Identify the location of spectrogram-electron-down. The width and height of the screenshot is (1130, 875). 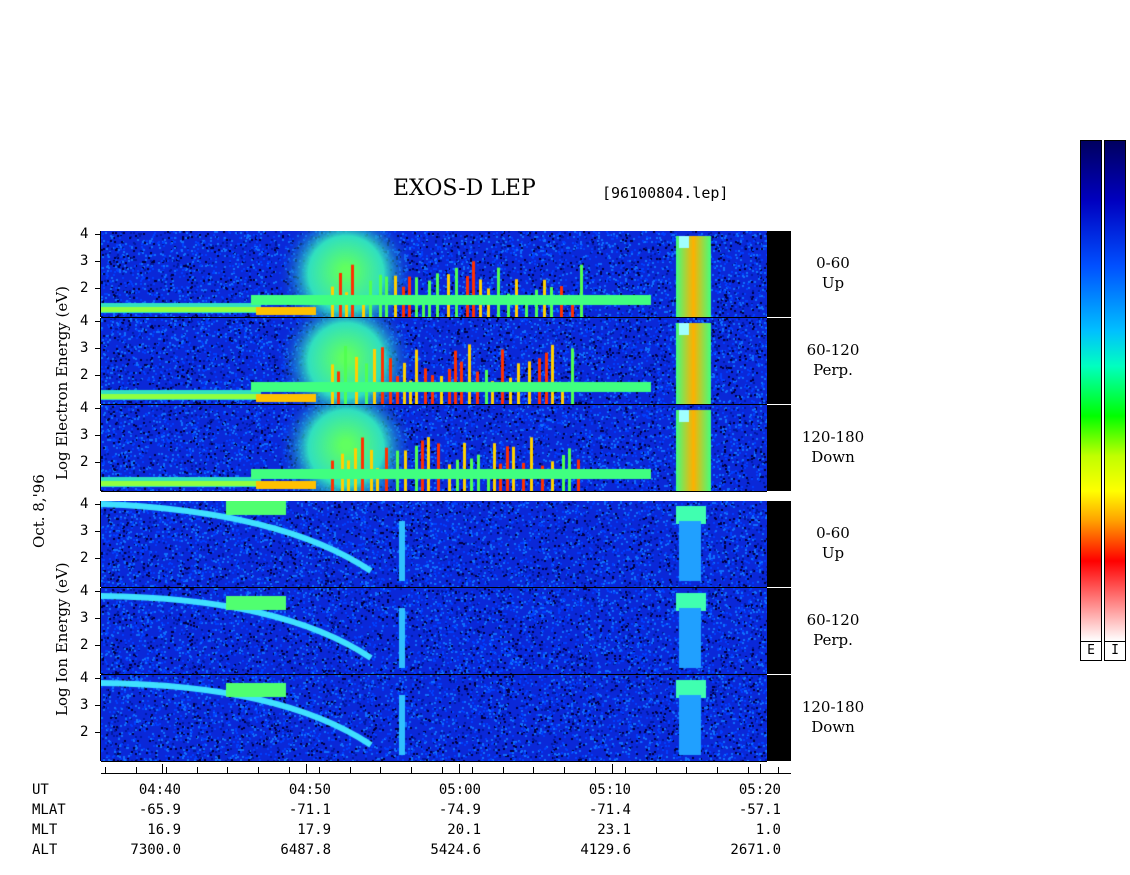
(434, 448).